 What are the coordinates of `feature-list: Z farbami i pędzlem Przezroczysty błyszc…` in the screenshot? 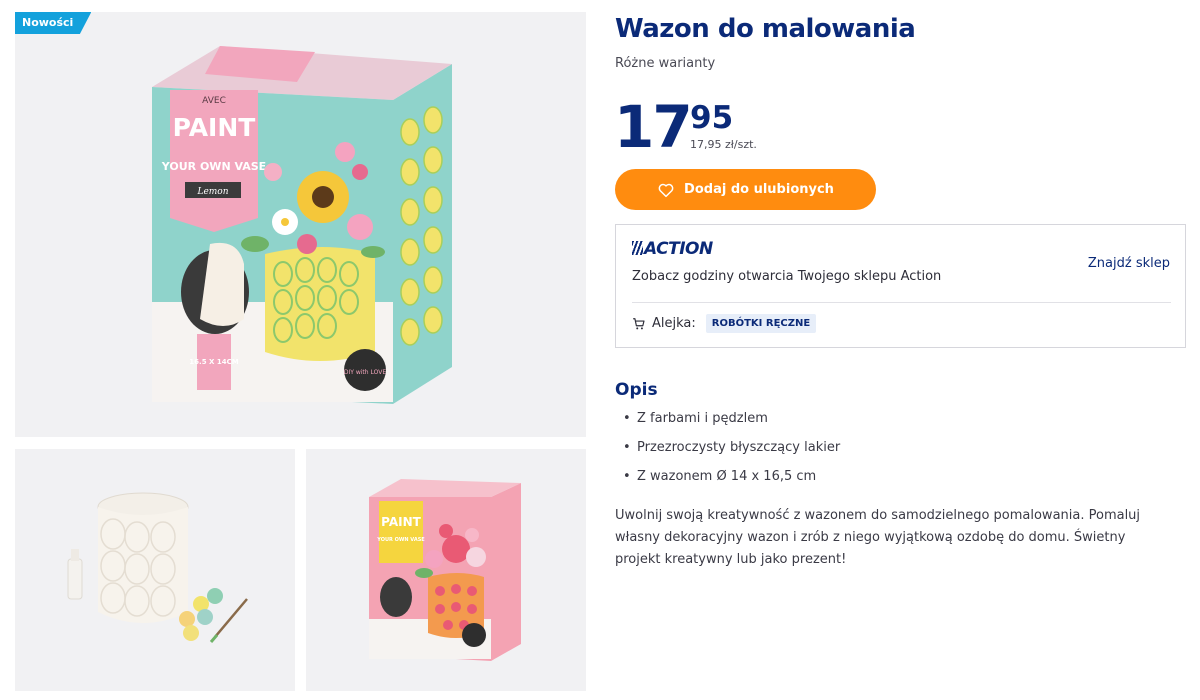 It's located at (731, 452).